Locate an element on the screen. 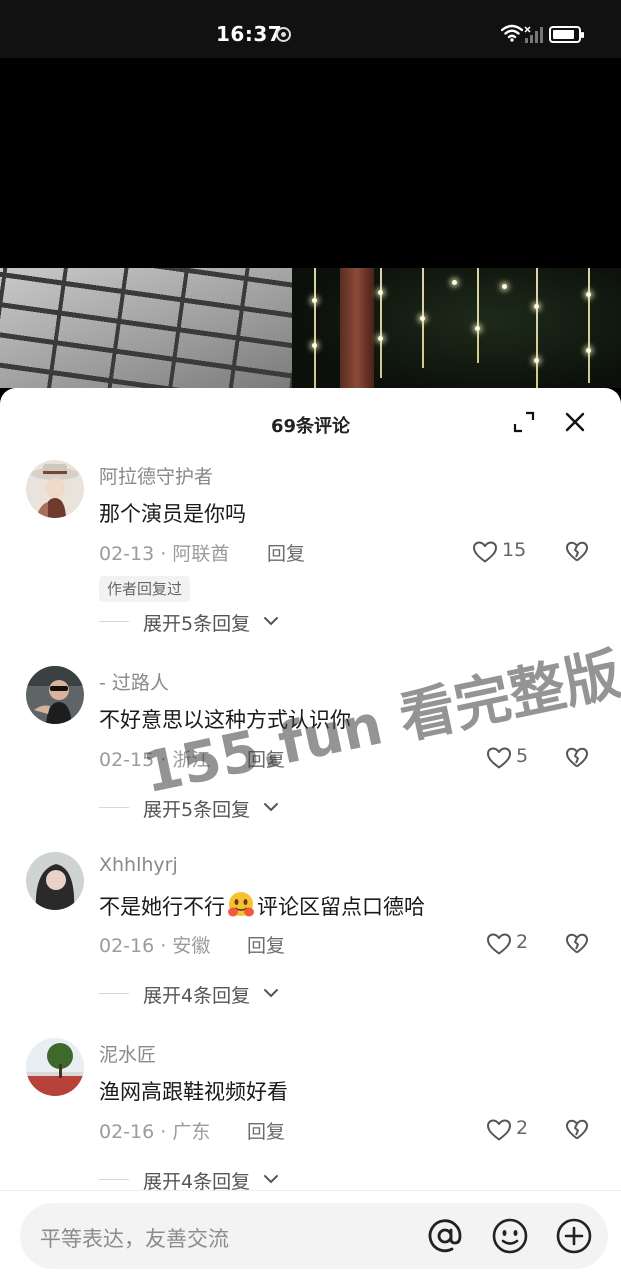 Image resolution: width=621 pixels, height=1280 pixels. video-wooden-post is located at coordinates (357, 328).